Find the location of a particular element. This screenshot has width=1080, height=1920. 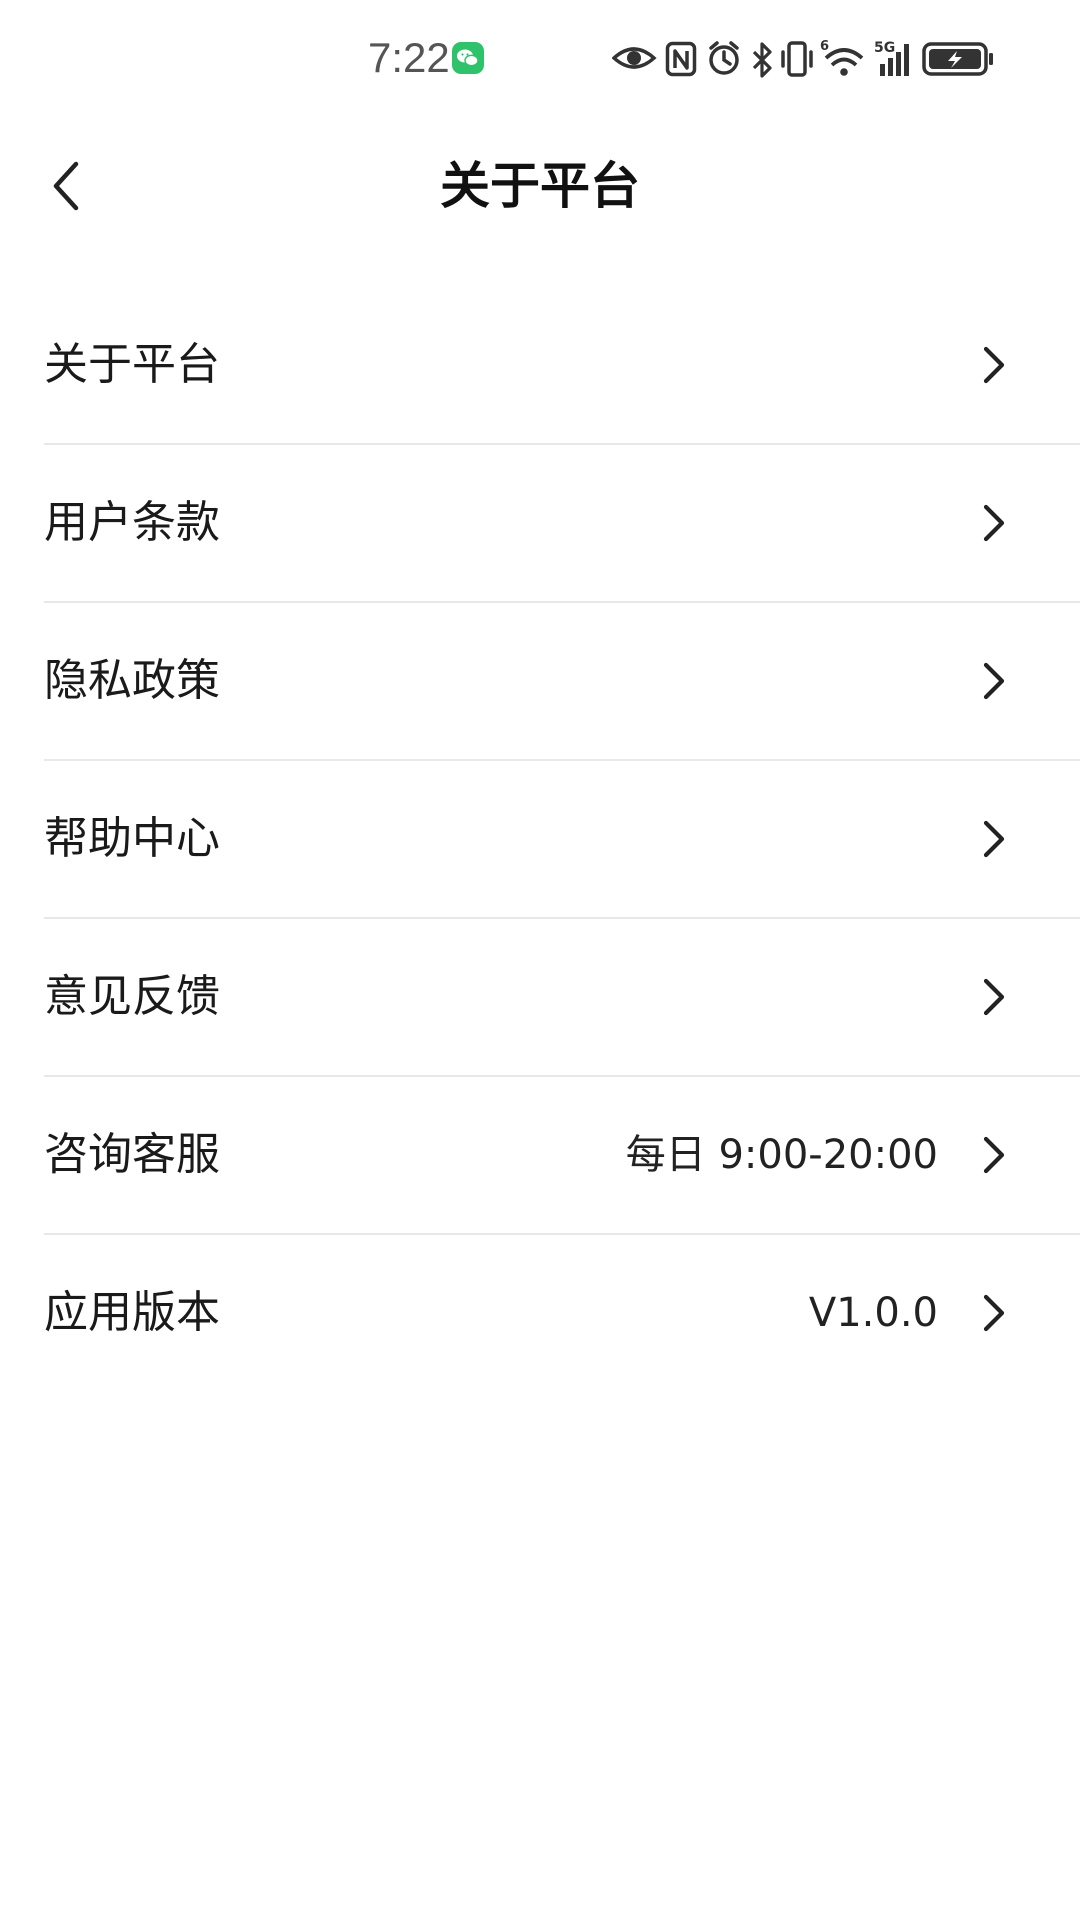

app-version-value: V1.0.0 is located at coordinates (873, 1313).